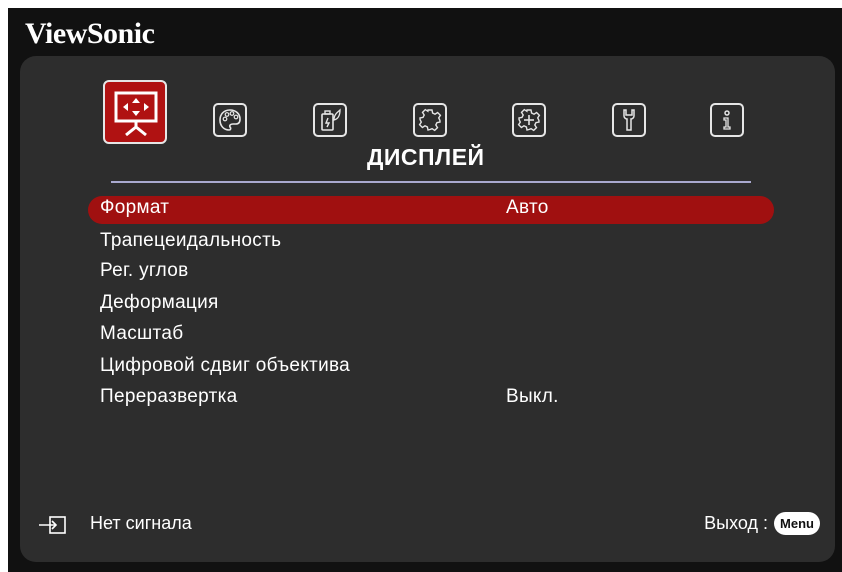 The width and height of the screenshot is (842, 572). I want to click on information-icon, so click(727, 120).